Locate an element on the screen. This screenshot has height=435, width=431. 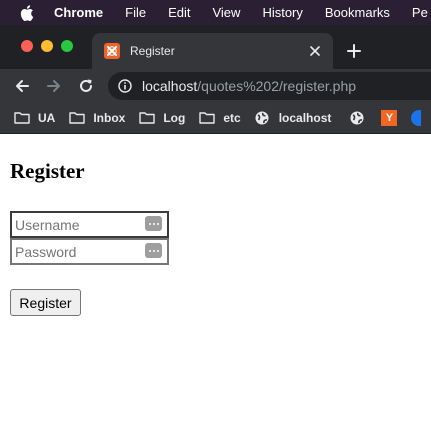
back-arrow-icon is located at coordinates (22, 86).